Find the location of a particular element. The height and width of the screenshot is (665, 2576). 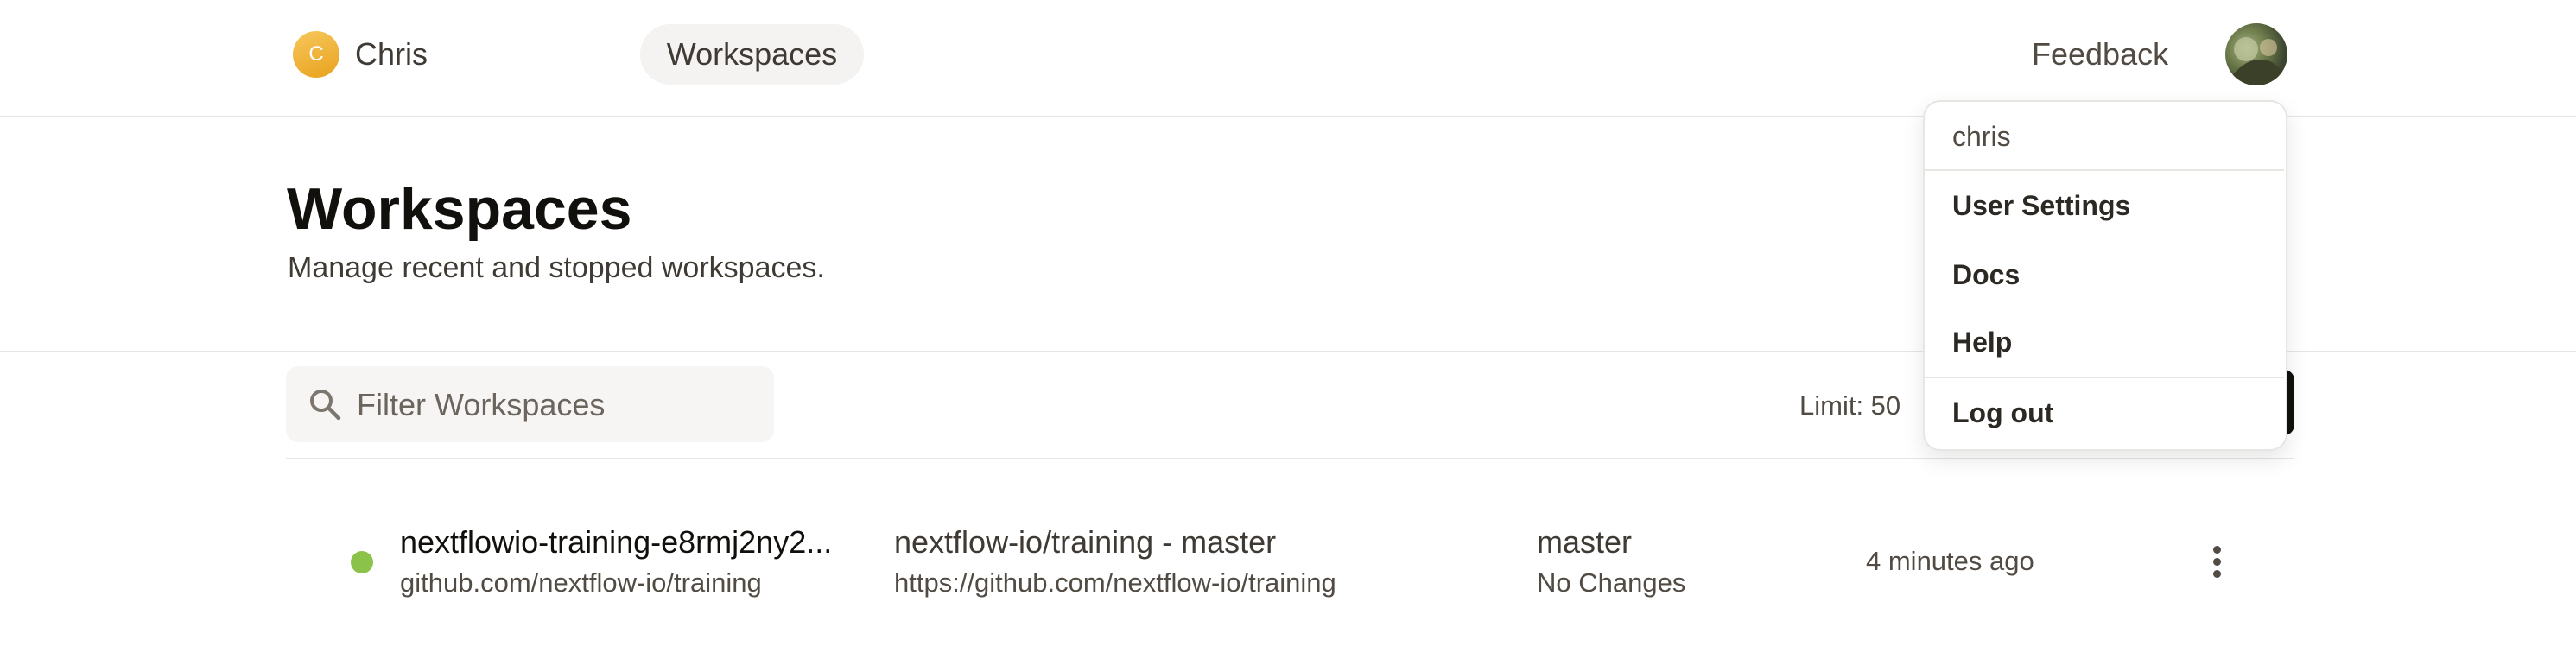

workspace-status-indicator is located at coordinates (362, 562).